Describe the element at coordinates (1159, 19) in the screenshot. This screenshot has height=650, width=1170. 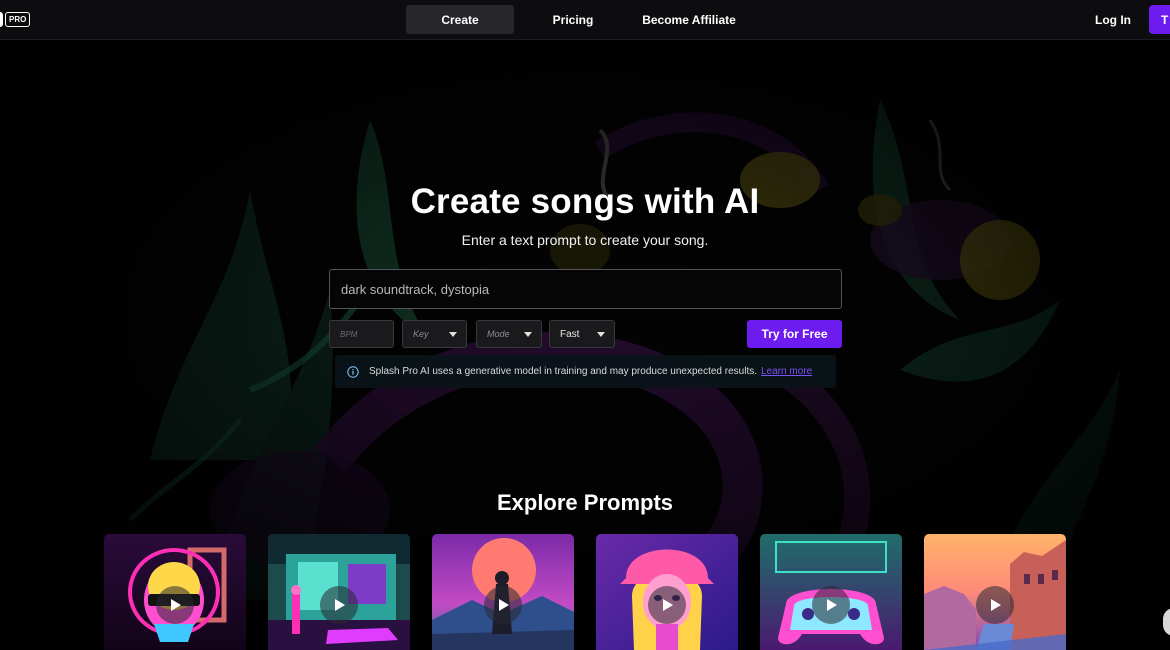
I see `header-cta-button: T` at that location.